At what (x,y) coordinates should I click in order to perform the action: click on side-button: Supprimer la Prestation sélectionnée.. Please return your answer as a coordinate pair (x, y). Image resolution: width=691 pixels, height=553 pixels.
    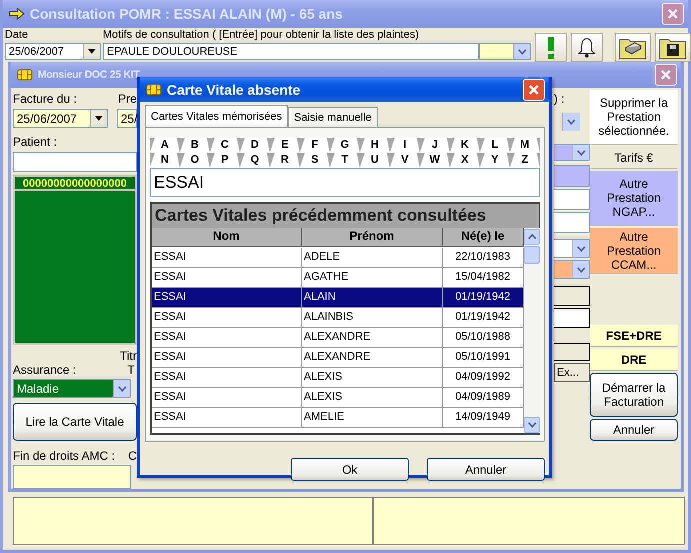
    Looking at the image, I should click on (634, 117).